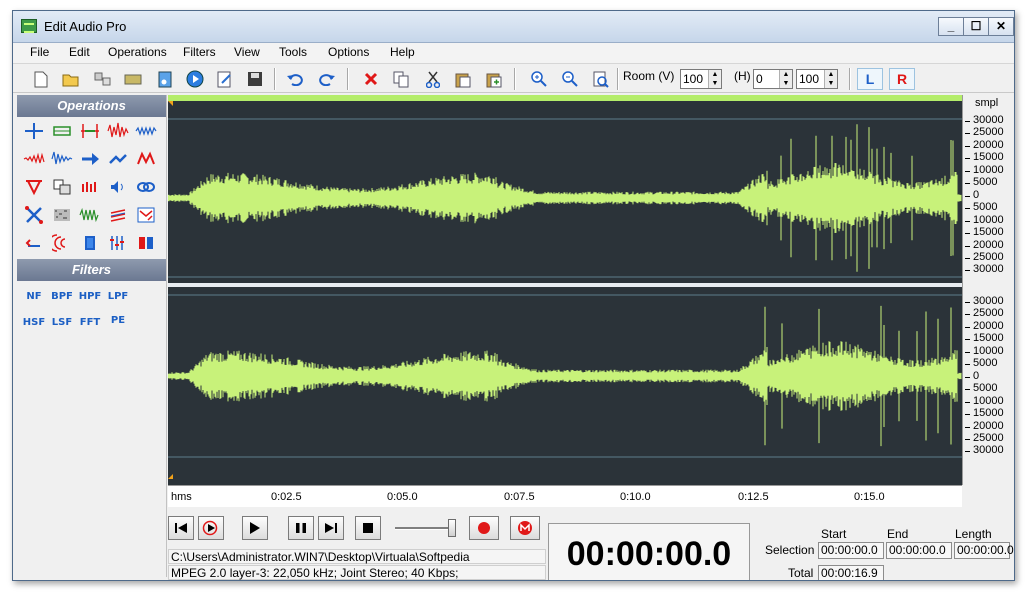 This screenshot has width=1035, height=601. Describe the element at coordinates (181, 528) in the screenshot. I see `go-to-start-button` at that location.